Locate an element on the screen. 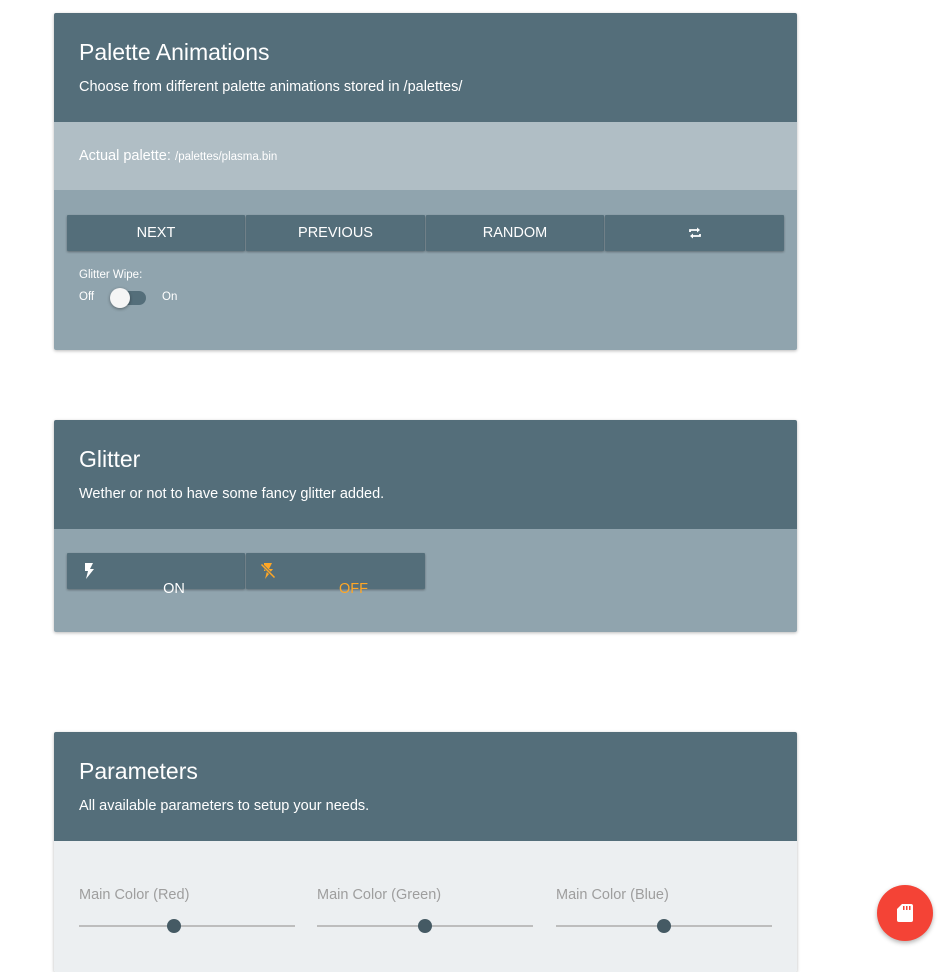 Image resolution: width=942 pixels, height=972 pixels. glitter-title: Glitter is located at coordinates (110, 459).